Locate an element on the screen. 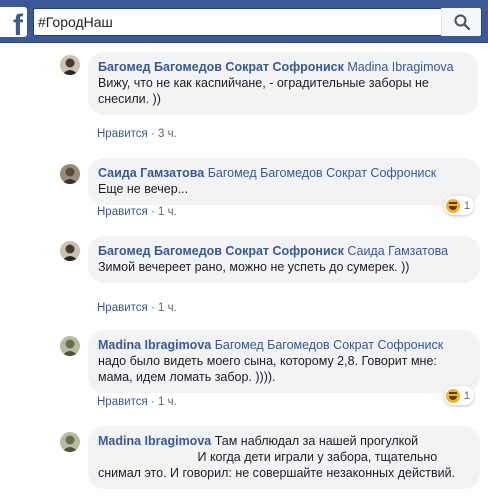  redacted-text is located at coordinates (146, 457).